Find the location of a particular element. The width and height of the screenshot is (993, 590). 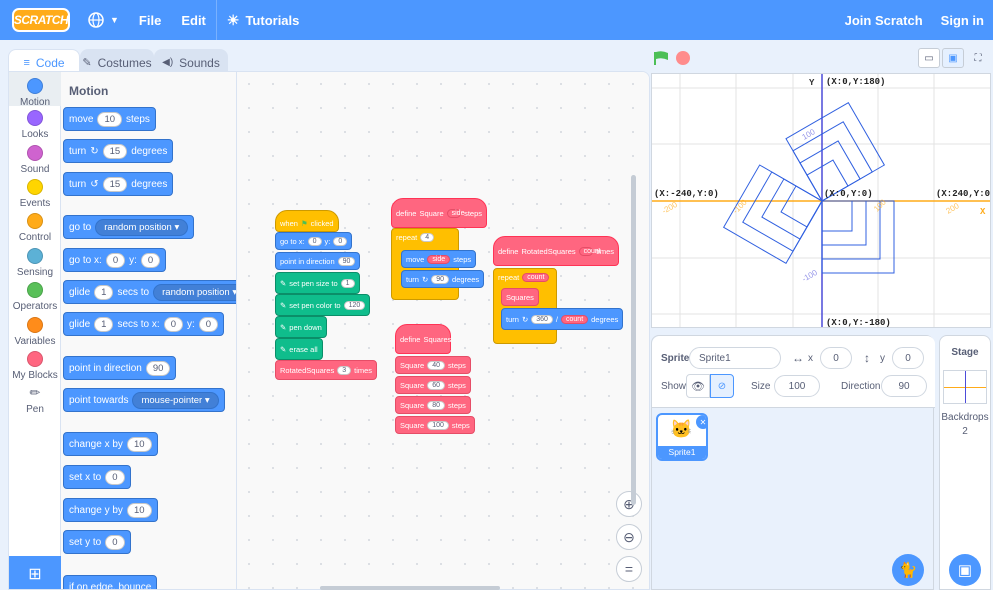

when-flag-clicked-block: when ⚑ clicked is located at coordinates (307, 221).